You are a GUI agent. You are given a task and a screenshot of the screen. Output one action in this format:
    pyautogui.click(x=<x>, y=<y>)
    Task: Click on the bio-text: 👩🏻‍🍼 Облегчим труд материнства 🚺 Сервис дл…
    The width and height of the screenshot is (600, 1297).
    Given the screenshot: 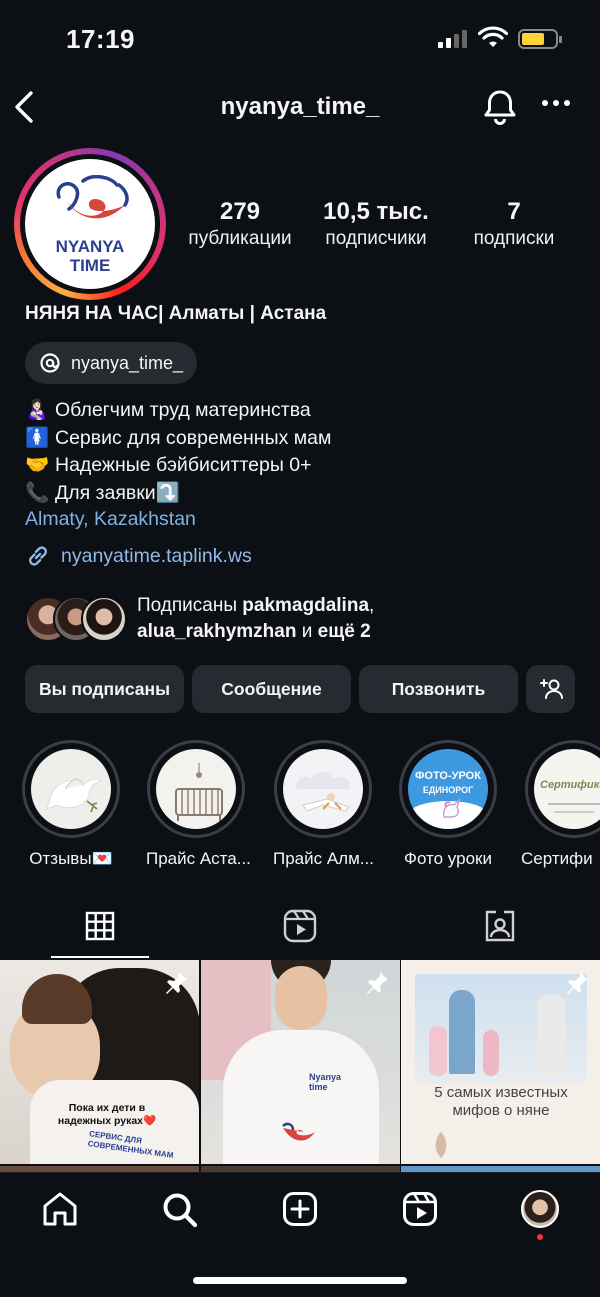 What is the action you would take?
    pyautogui.click(x=178, y=452)
    